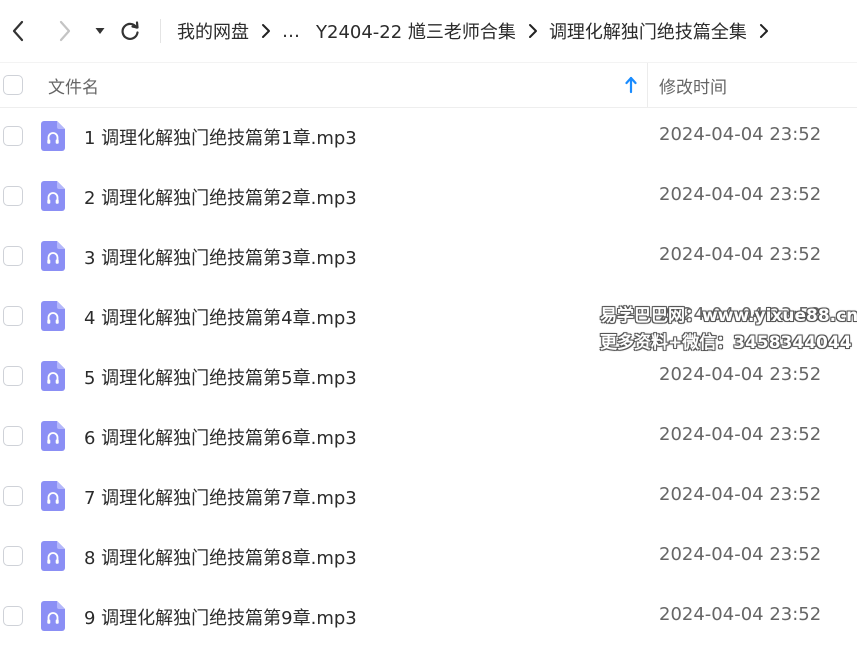 This screenshot has width=857, height=658. I want to click on breadcrumb: 我的网盘 … Y2404-22 馗三老师合集 调理化解独门绝技篇全集, so click(478, 31).